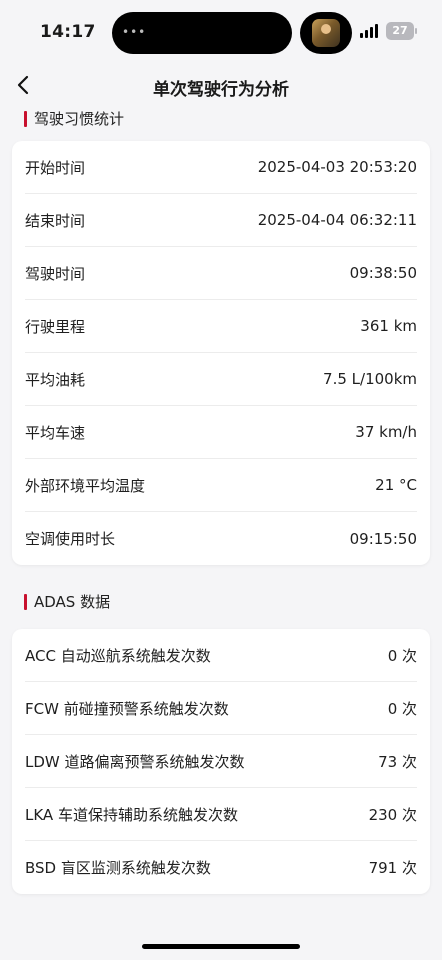 This screenshot has width=442, height=960. I want to click on stat-row-avg-temperature: 外部环境平均温度 21 °C, so click(221, 485).